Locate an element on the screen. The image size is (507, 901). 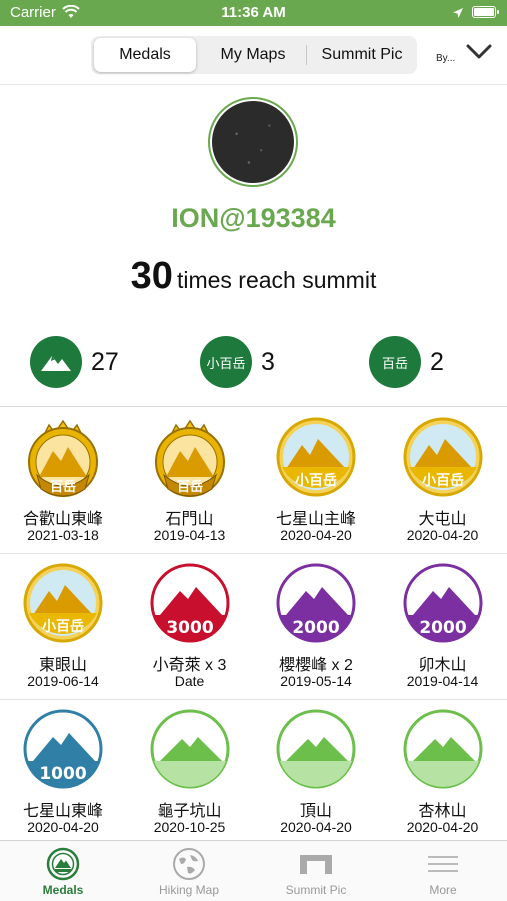
tab-medals: Medals is located at coordinates (63, 871).